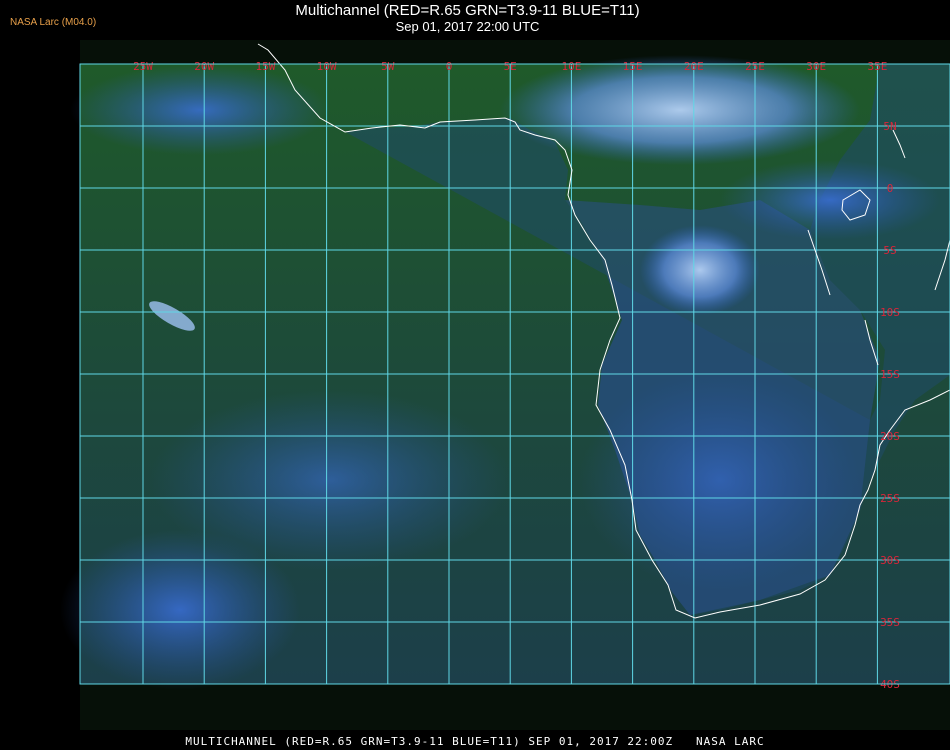  What do you see at coordinates (449, 66) in the screenshot?
I see `longitude-label: 0` at bounding box center [449, 66].